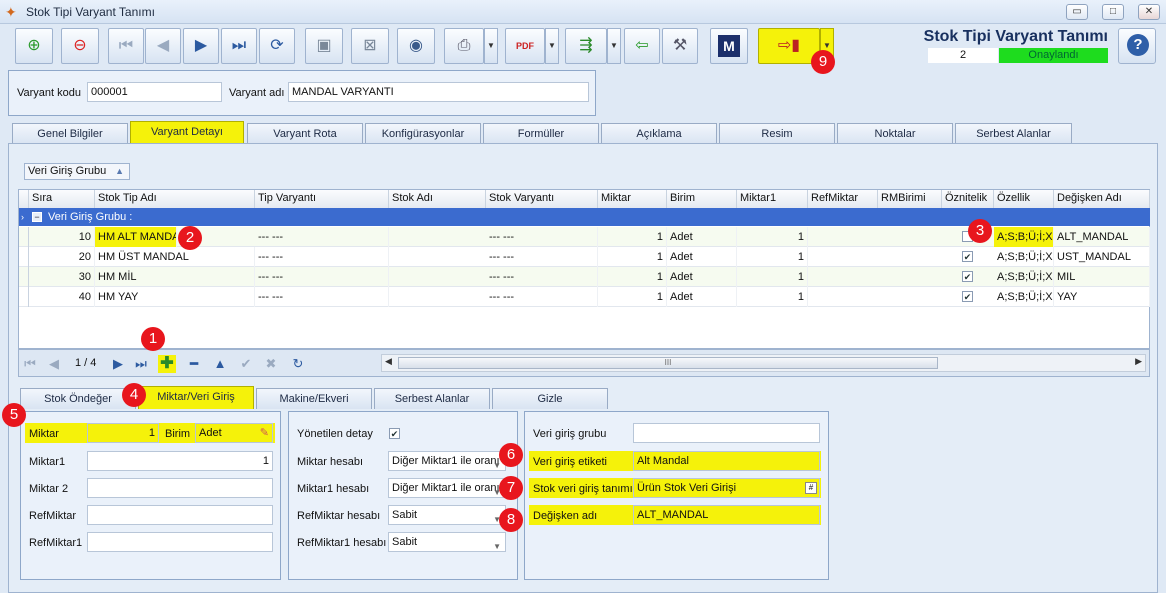  Describe the element at coordinates (298, 364) in the screenshot. I see `nav-refresh-icon: ↻` at that location.